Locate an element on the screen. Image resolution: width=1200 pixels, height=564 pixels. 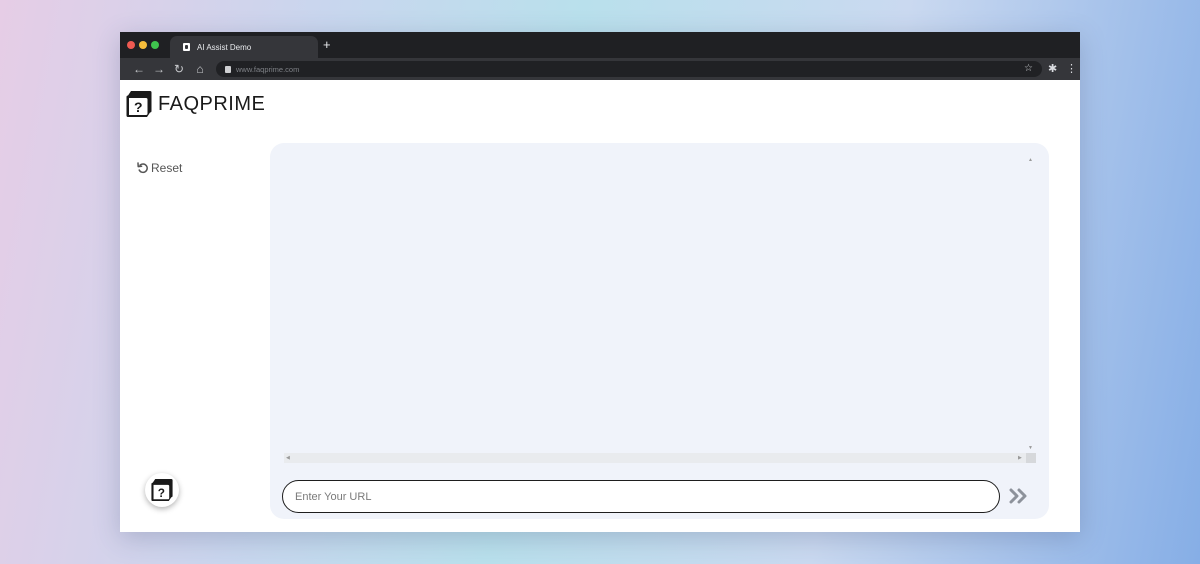
maximize-window-button is located at coordinates (155, 45).